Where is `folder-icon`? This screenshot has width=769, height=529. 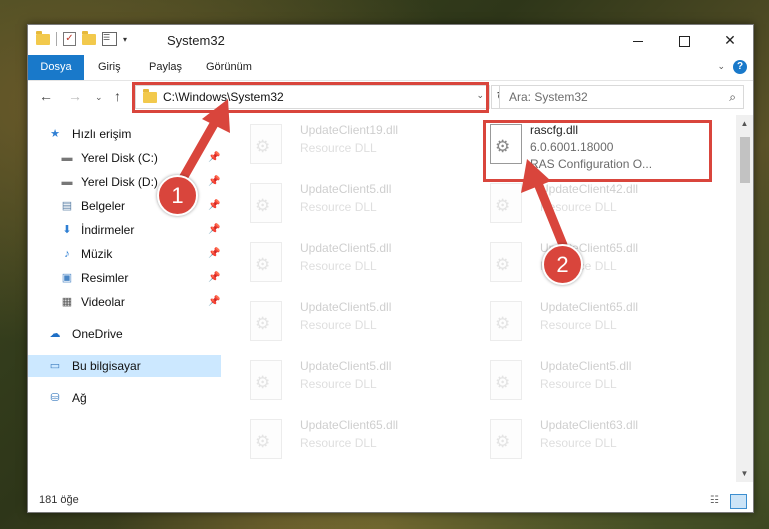
folder-icon is located at coordinates (43, 37).